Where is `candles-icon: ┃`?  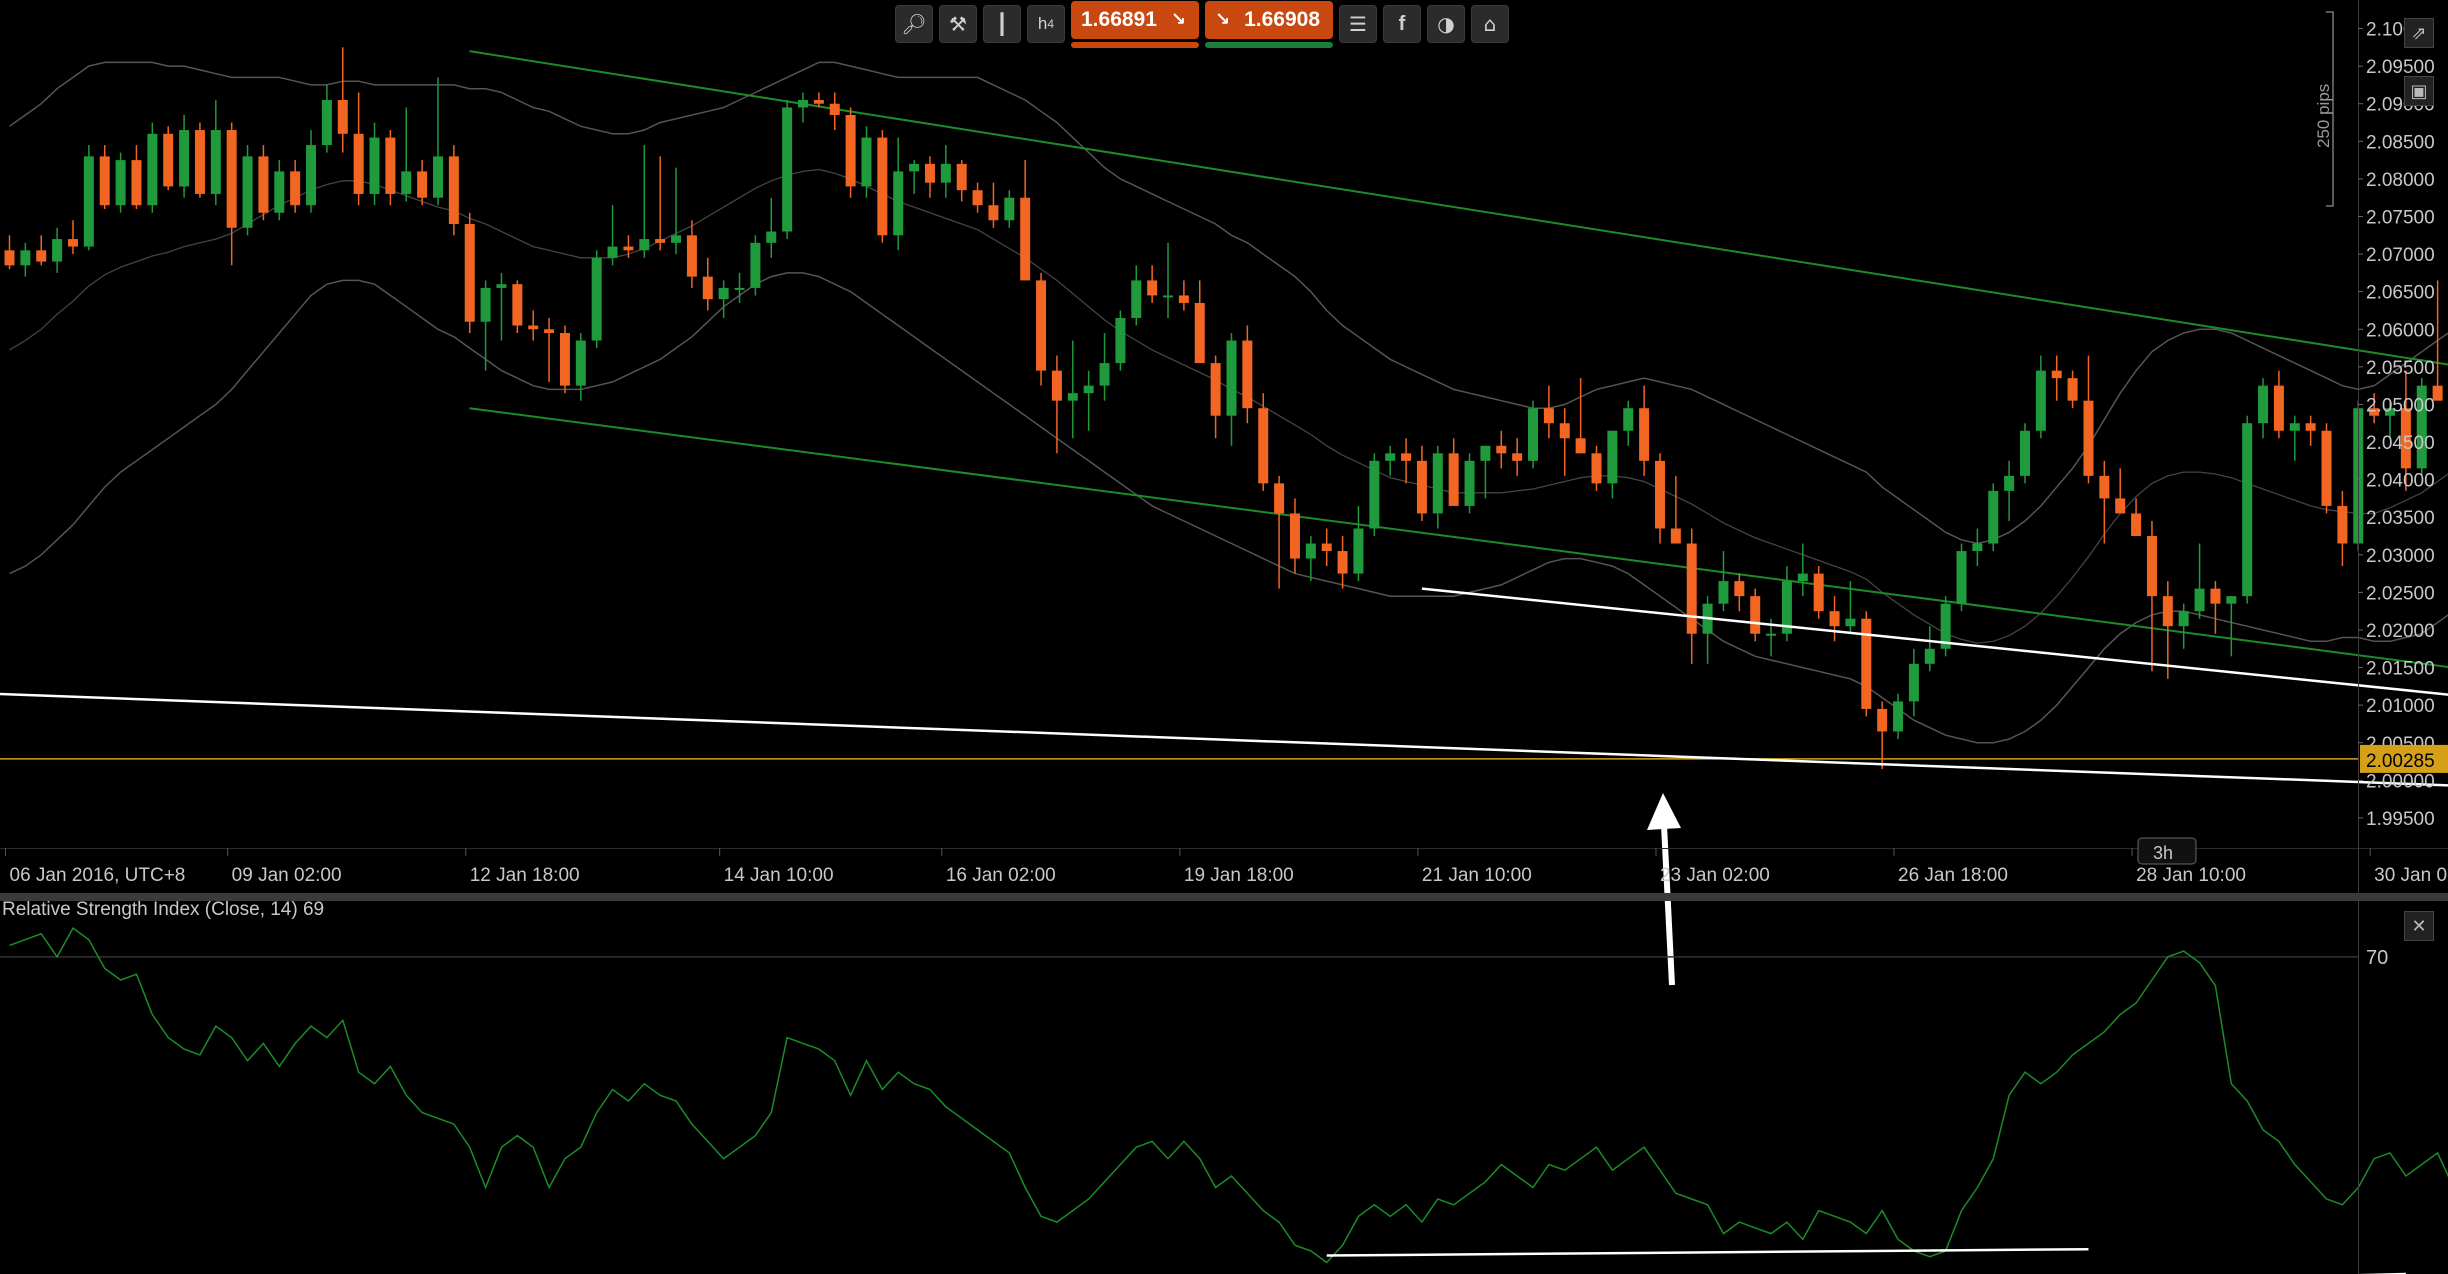
candles-icon: ┃ is located at coordinates (1002, 24).